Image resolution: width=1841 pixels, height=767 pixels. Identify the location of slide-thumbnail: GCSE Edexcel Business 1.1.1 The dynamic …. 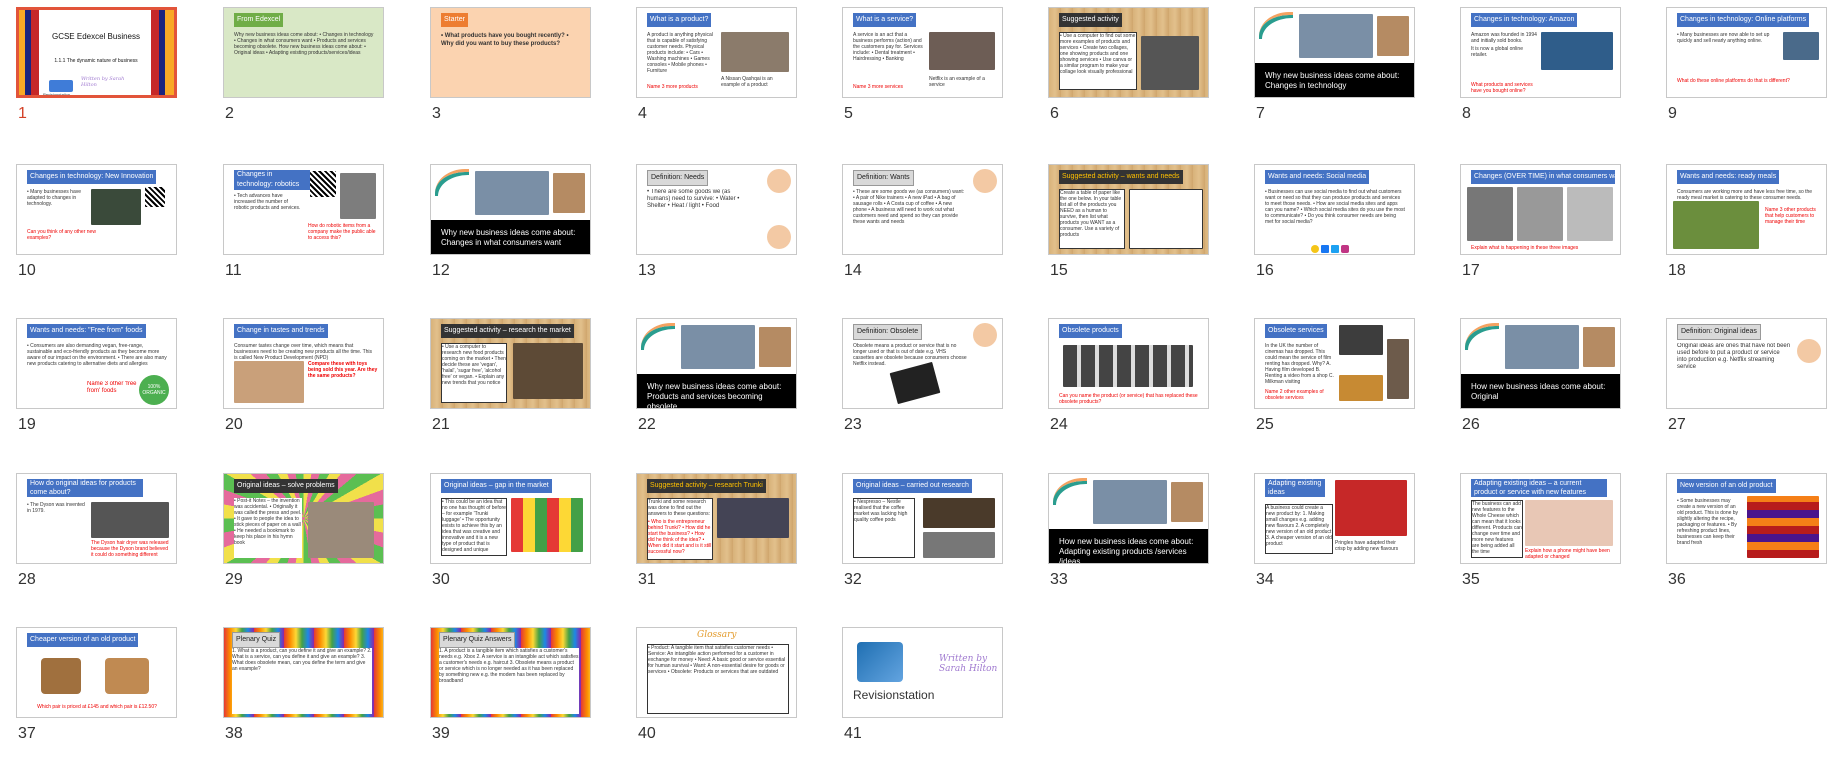
(103, 77).